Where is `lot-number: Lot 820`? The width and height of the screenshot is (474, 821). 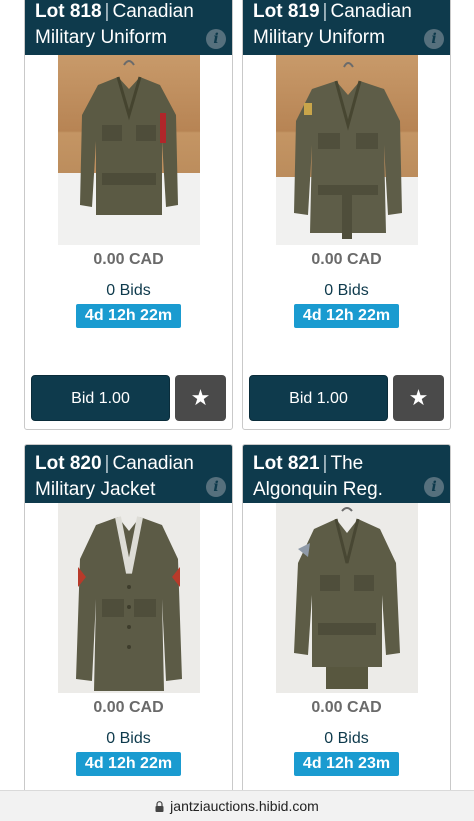 lot-number: Lot 820 is located at coordinates (68, 463).